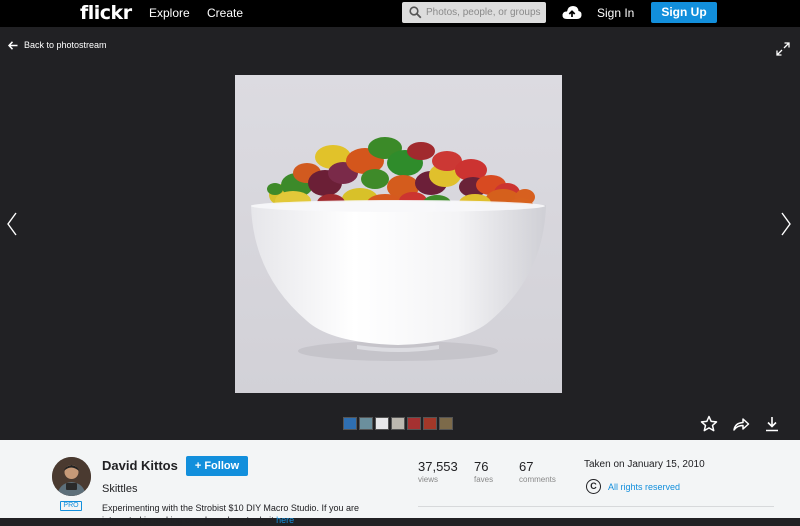 This screenshot has width=800, height=526. Describe the element at coordinates (572, 13) in the screenshot. I see `upload-cloud-icon` at that location.